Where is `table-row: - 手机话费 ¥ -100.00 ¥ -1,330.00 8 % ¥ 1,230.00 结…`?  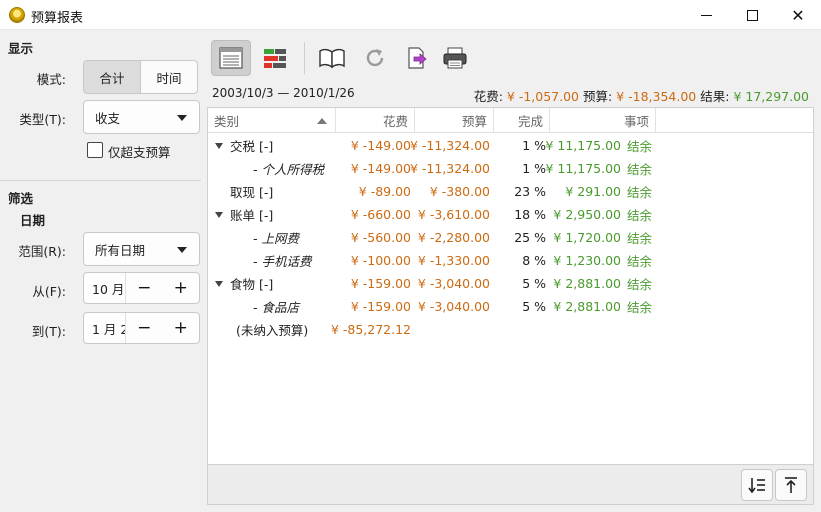 table-row: - 手机话费 ¥ -100.00 ¥ -1,330.00 8 % ¥ 1,230.00 结… is located at coordinates (510, 260).